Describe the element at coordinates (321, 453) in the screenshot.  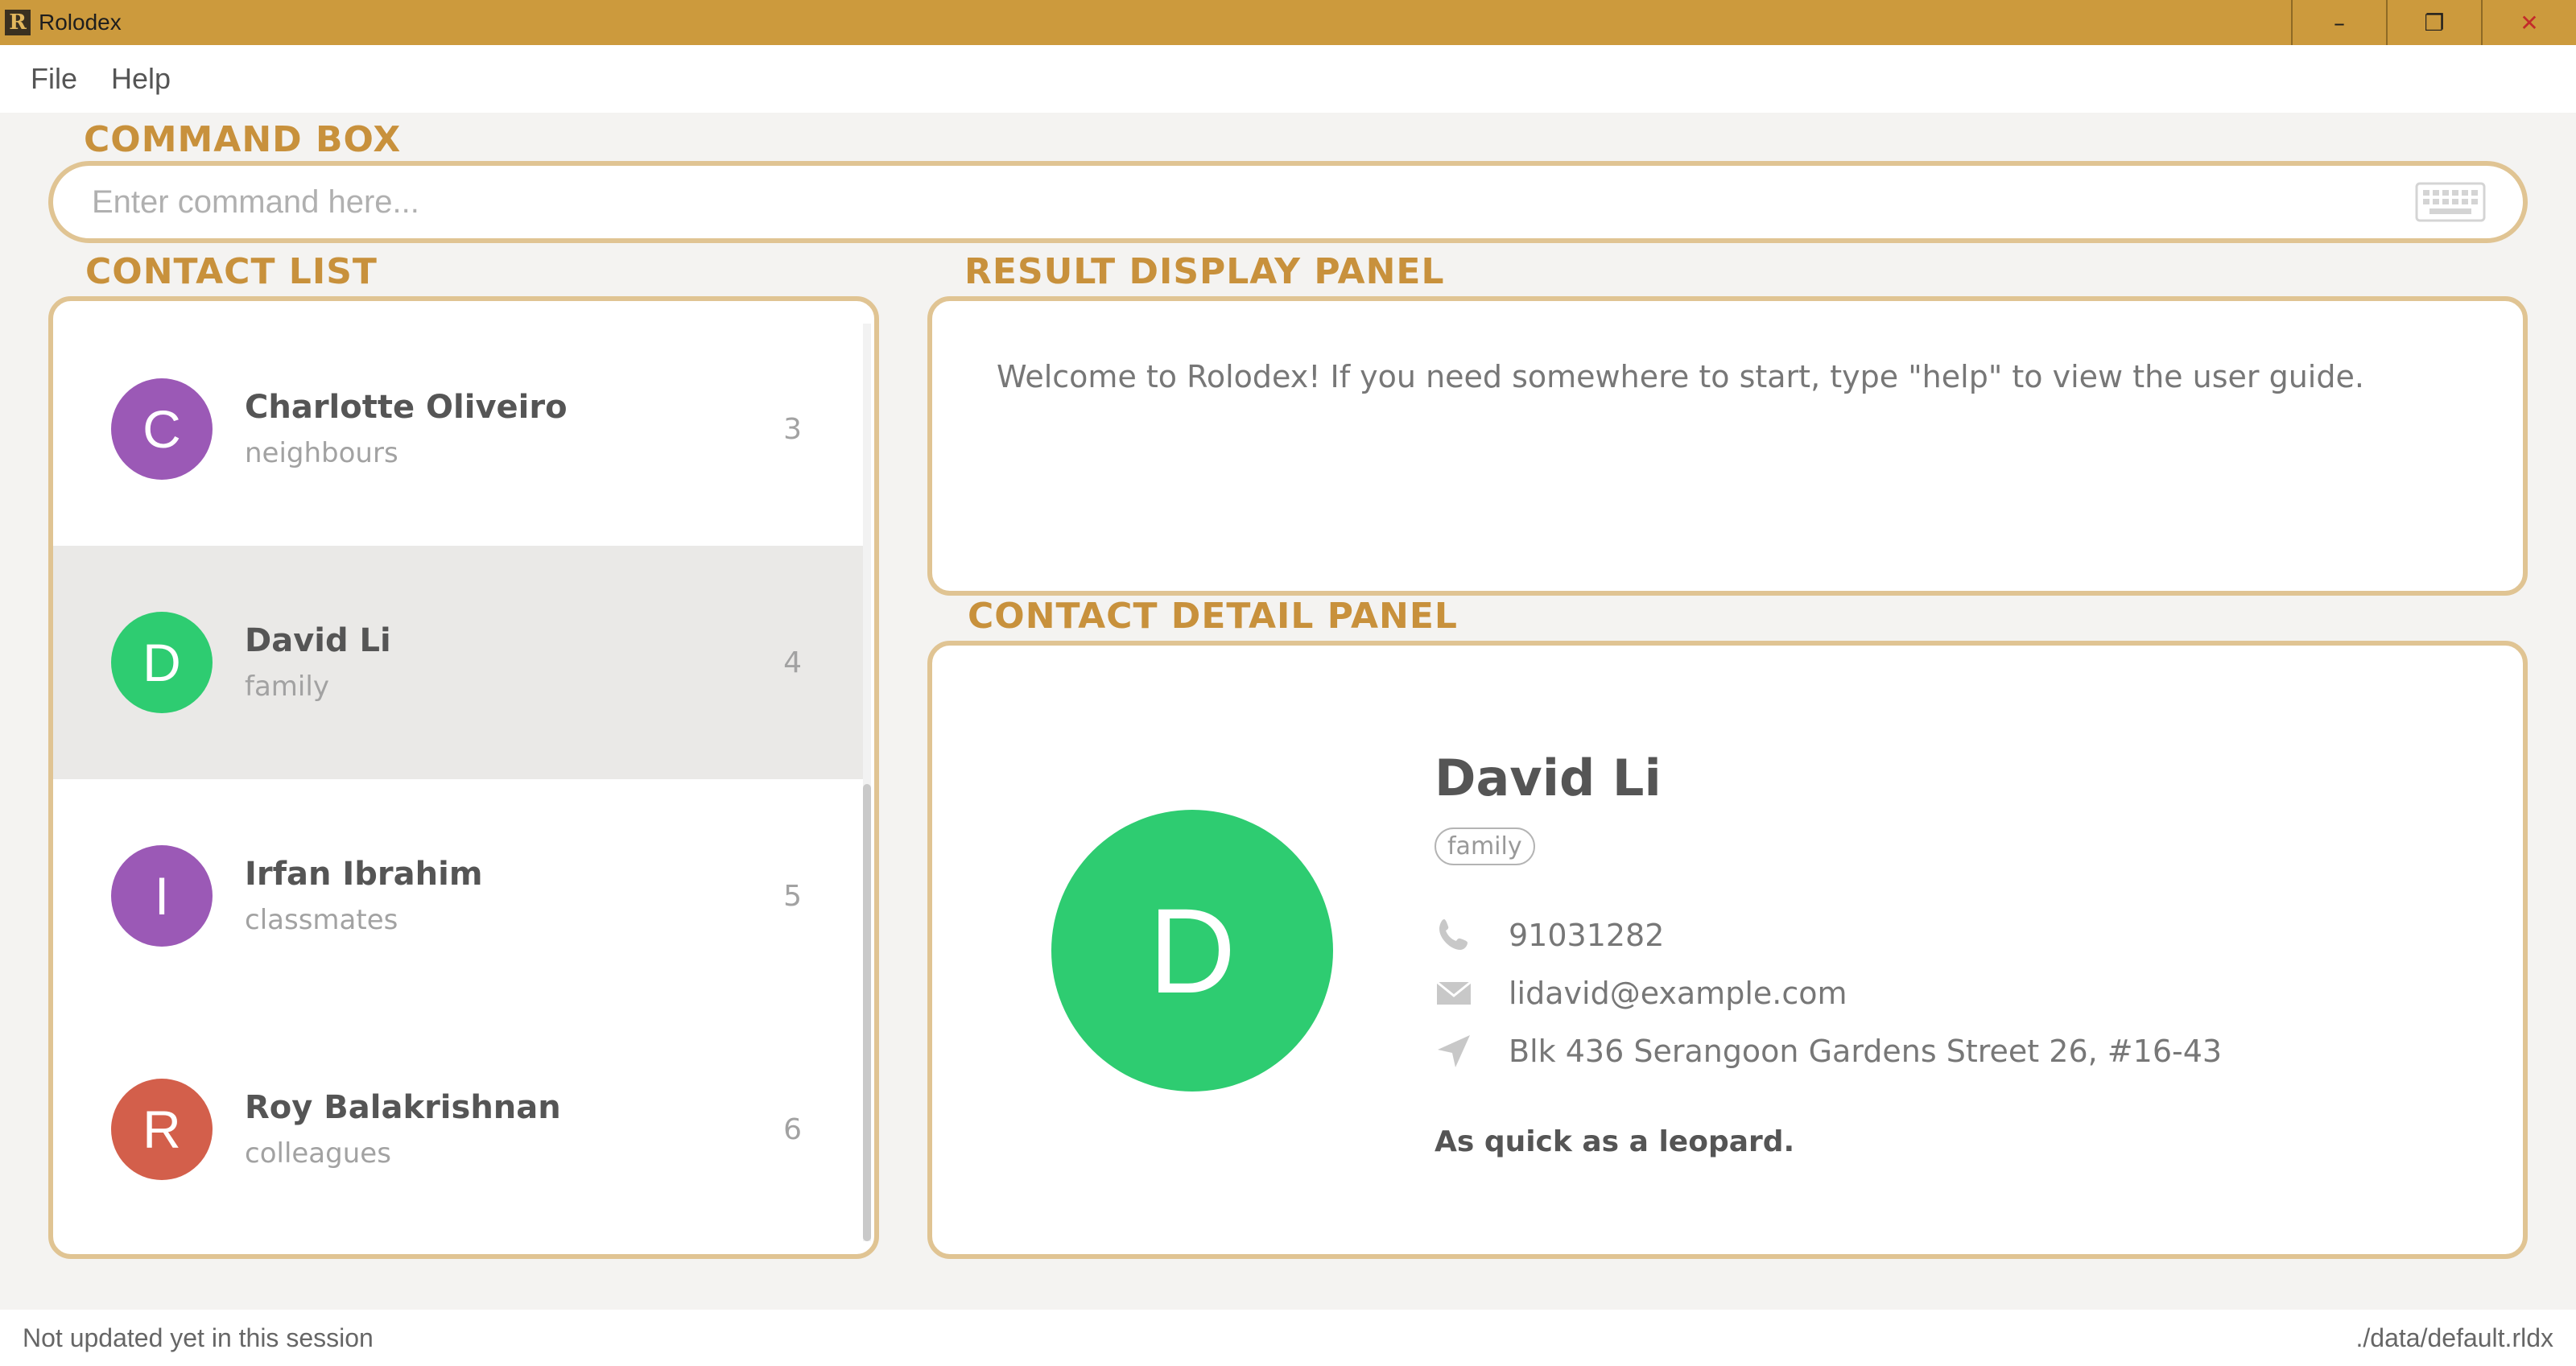
I see `contact-tag: neighbours` at that location.